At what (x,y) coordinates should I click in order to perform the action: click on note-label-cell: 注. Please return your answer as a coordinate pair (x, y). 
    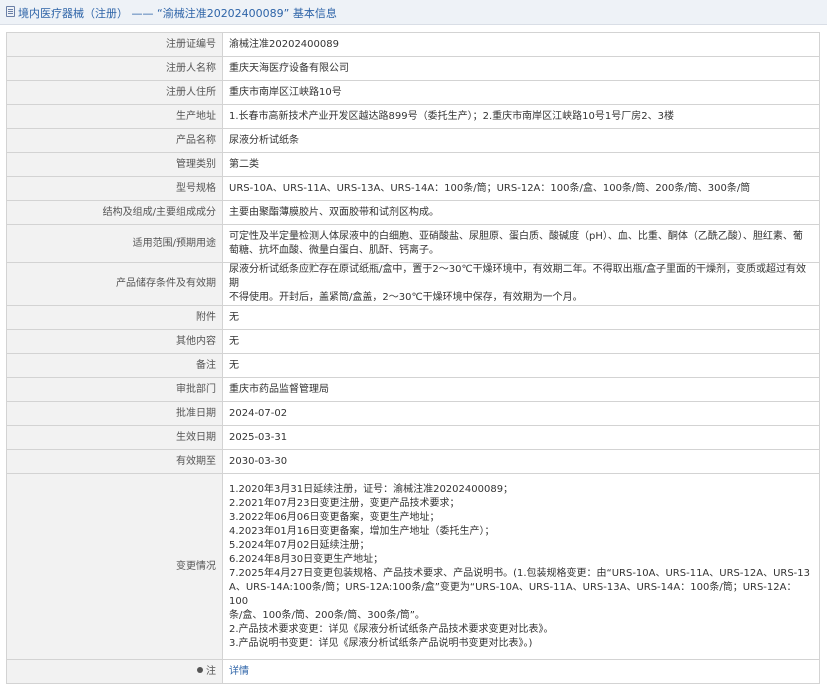
    Looking at the image, I should click on (114, 671).